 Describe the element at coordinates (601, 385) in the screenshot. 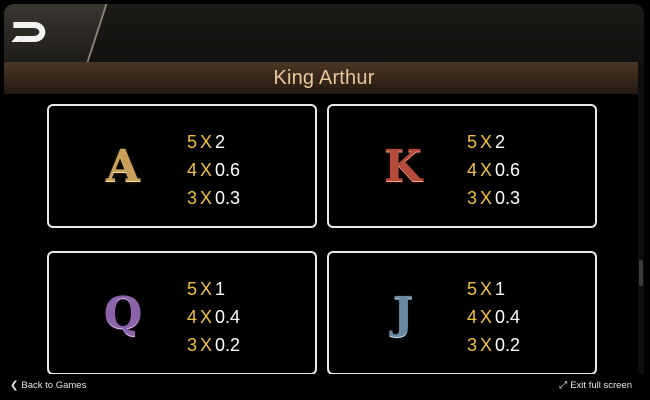

I see `exit-fullscreen-label: Exit full screen` at that location.